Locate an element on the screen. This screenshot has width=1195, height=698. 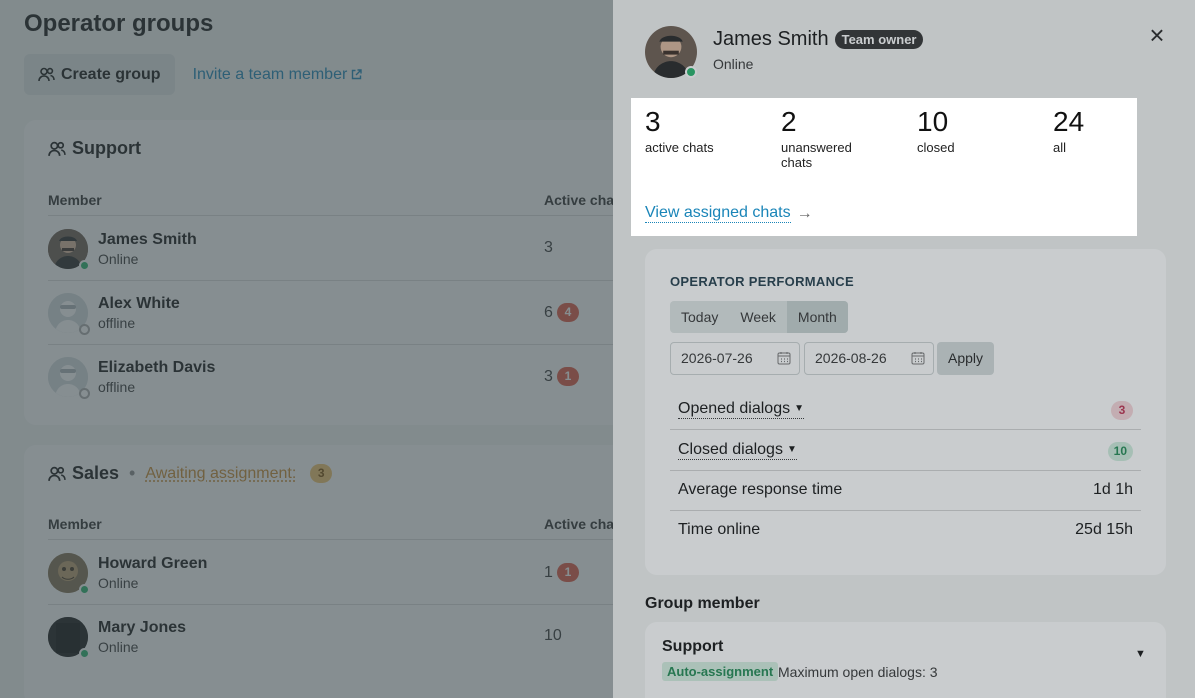
team-owner-badge: Team owner is located at coordinates (879, 39).